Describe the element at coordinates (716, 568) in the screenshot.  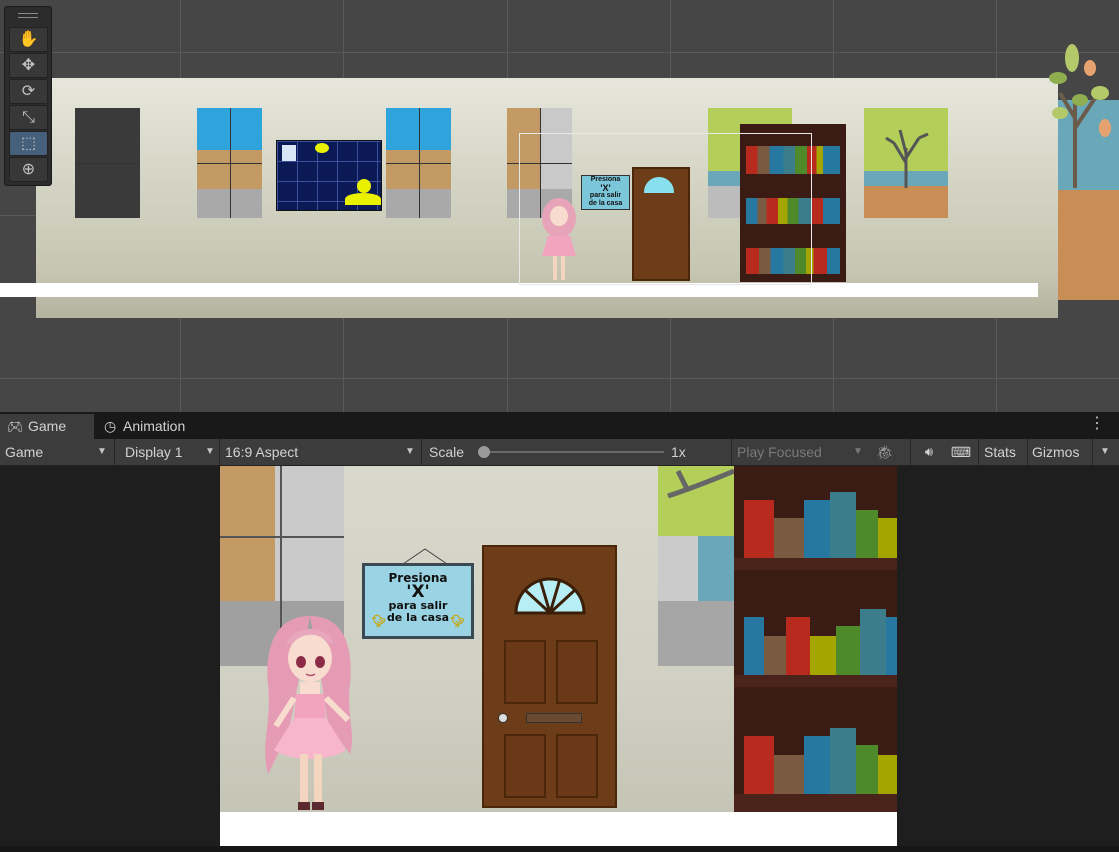
I see `window-water` at that location.